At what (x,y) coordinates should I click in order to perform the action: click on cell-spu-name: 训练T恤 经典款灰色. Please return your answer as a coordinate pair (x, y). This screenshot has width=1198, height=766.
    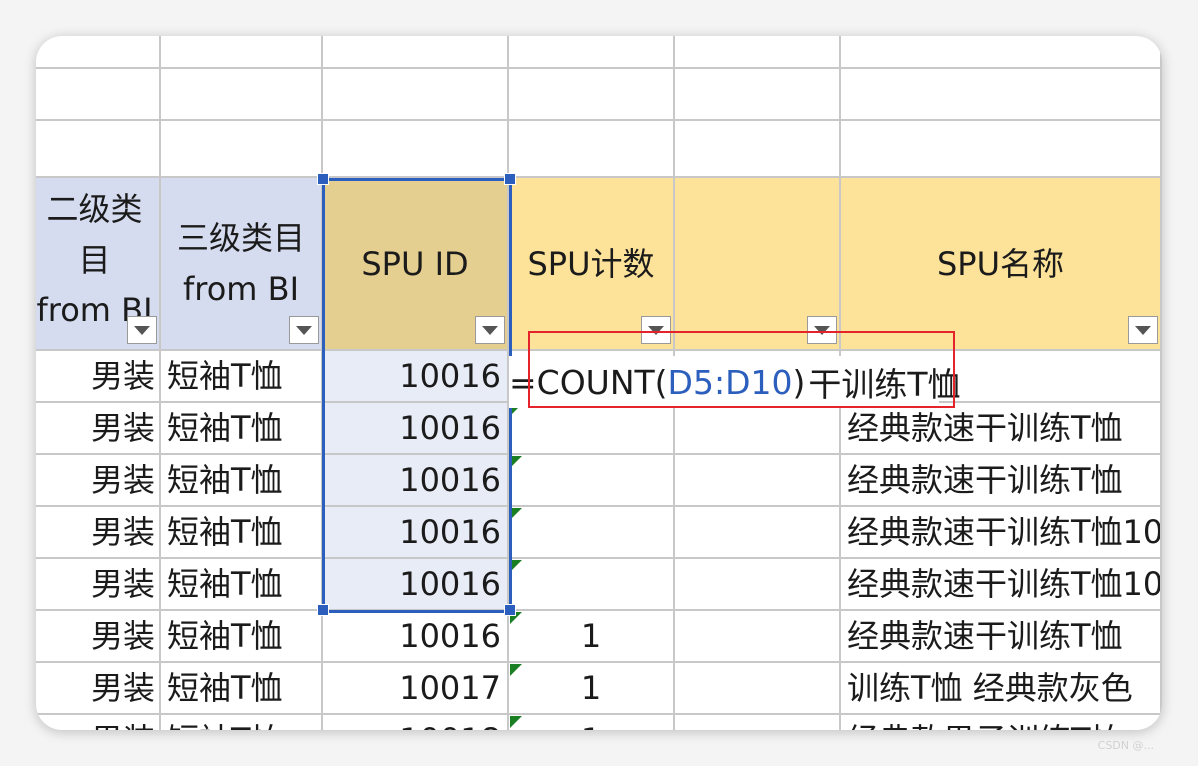
    Looking at the image, I should click on (1001, 689).